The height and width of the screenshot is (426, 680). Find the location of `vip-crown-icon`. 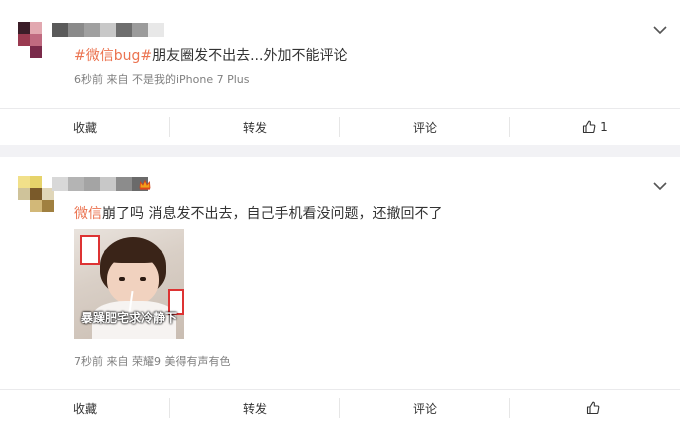

vip-crown-icon is located at coordinates (145, 184).